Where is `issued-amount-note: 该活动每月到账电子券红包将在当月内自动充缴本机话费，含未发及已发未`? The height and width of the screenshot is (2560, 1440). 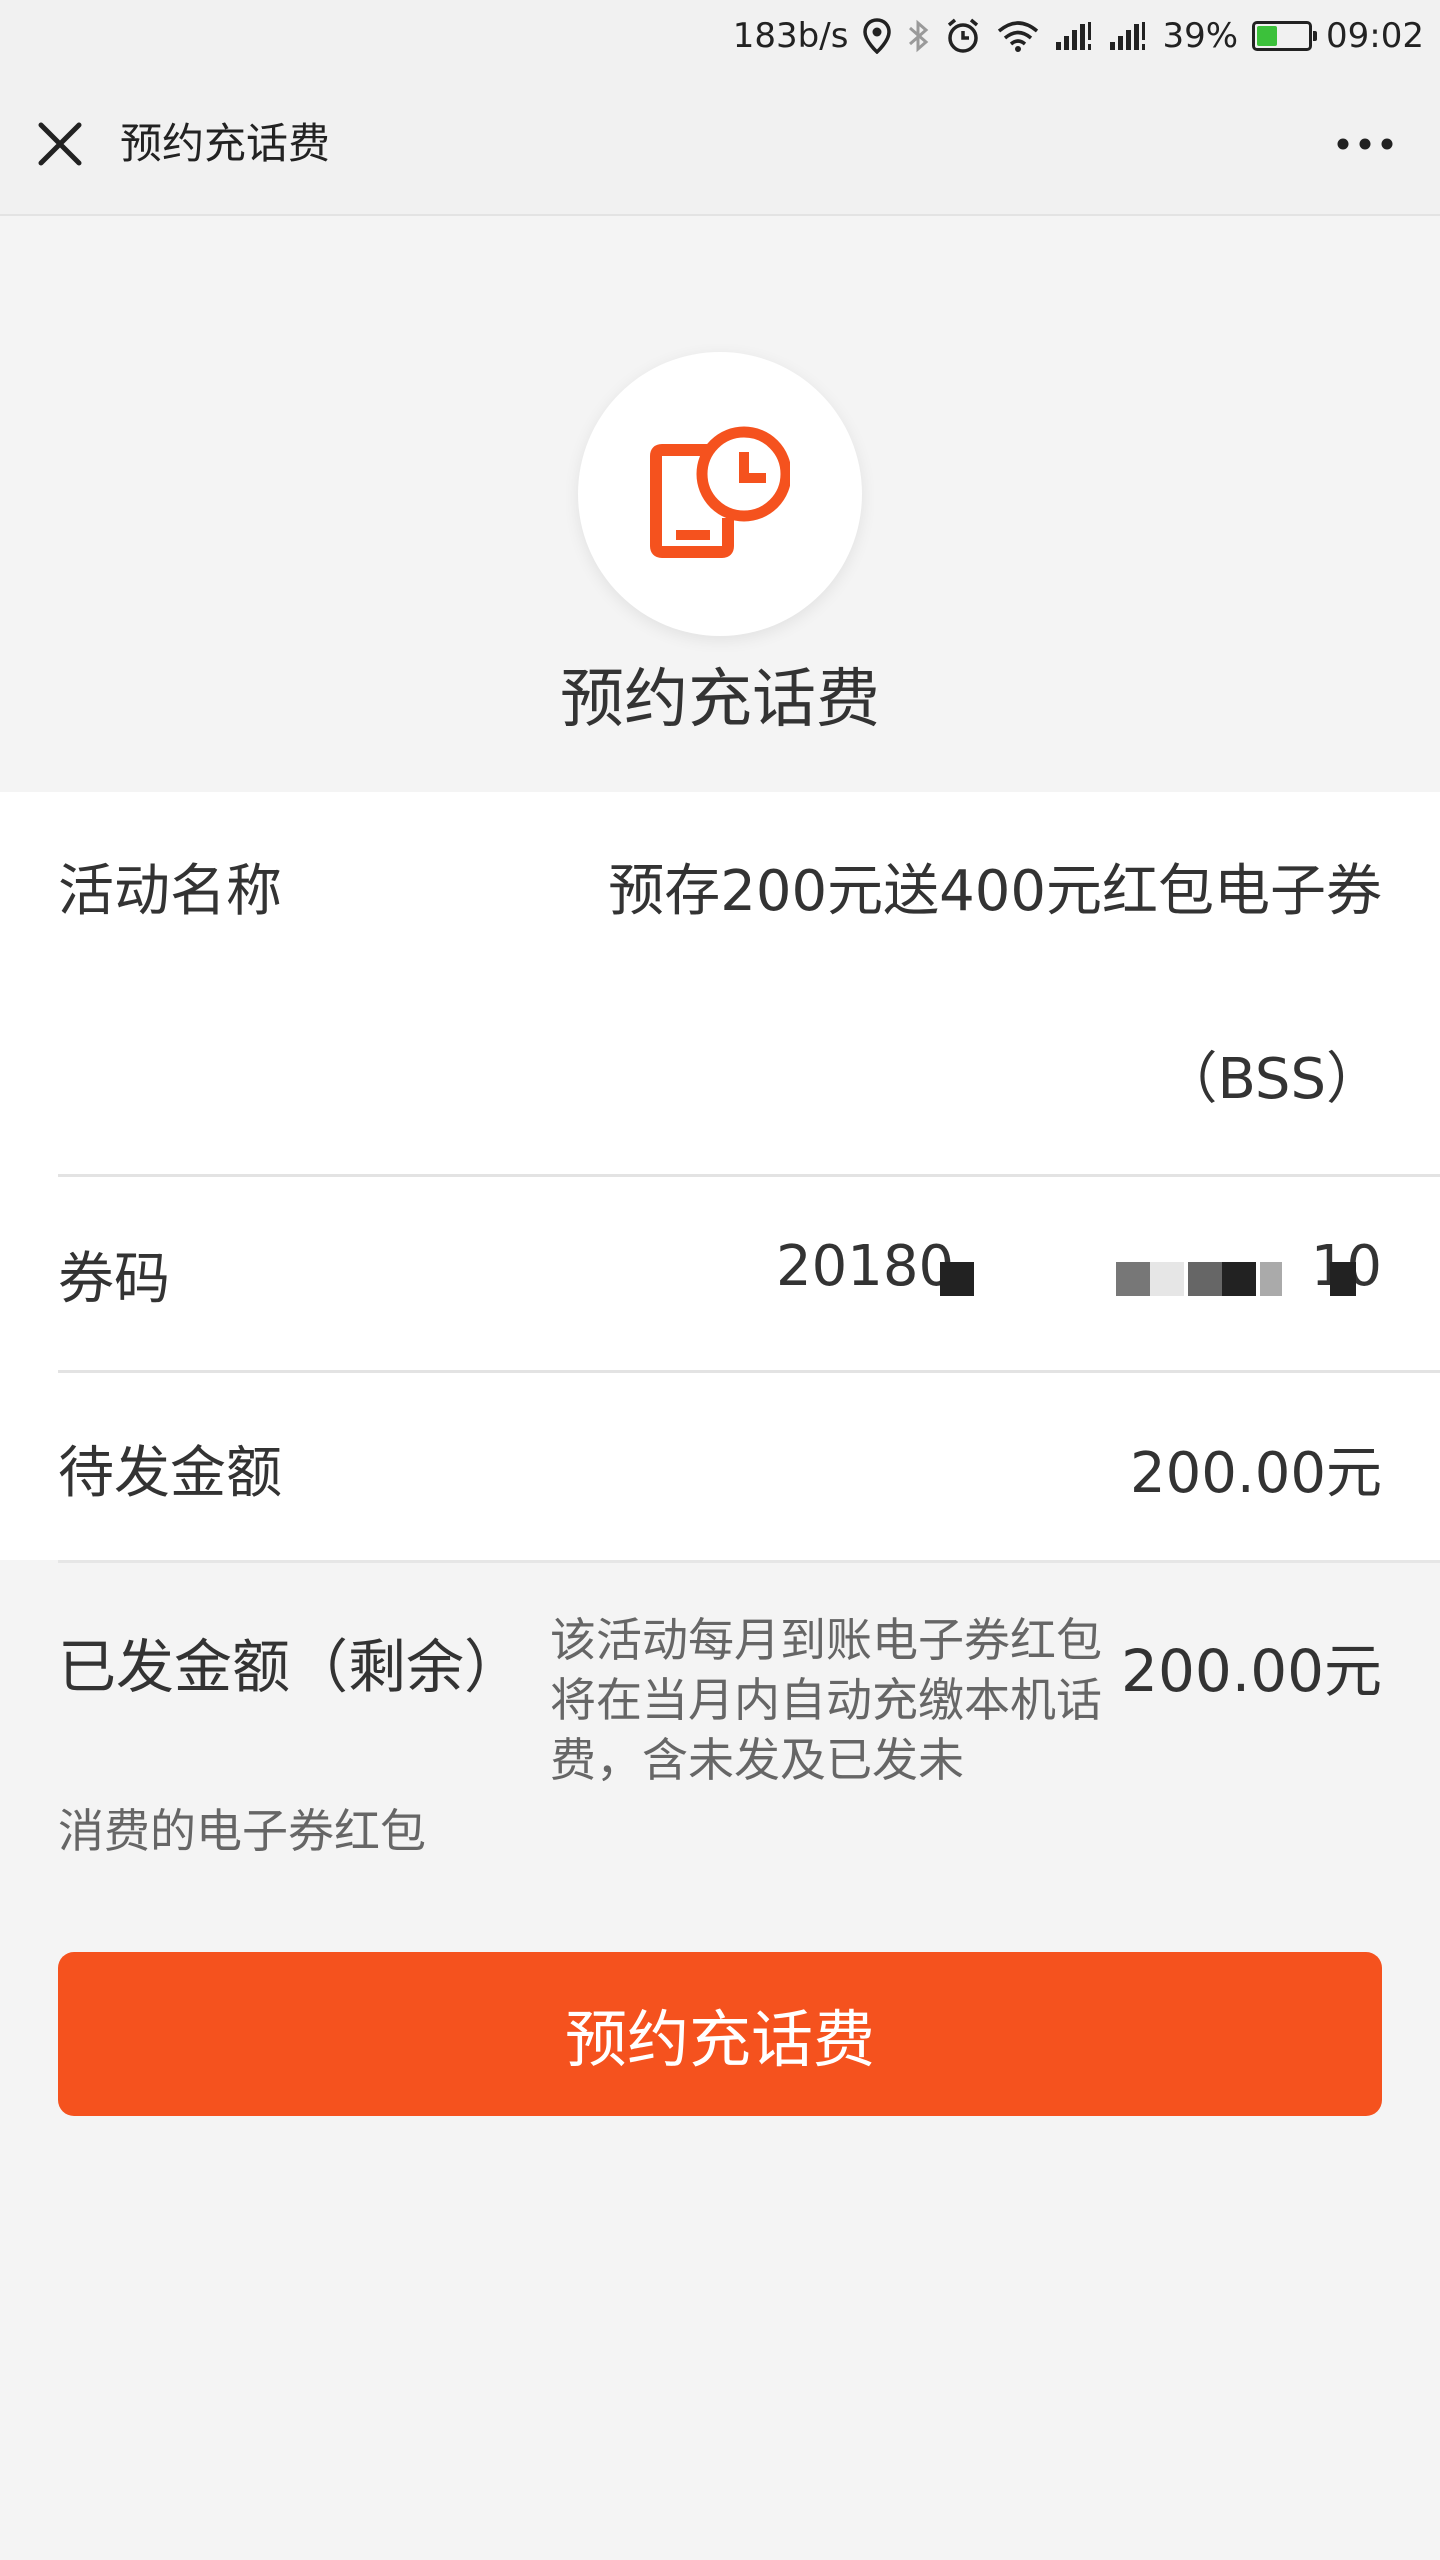 issued-amount-note: 该活动每月到账电子券红包将在当月内自动充缴本机话费，含未发及已发未 is located at coordinates (826, 1700).